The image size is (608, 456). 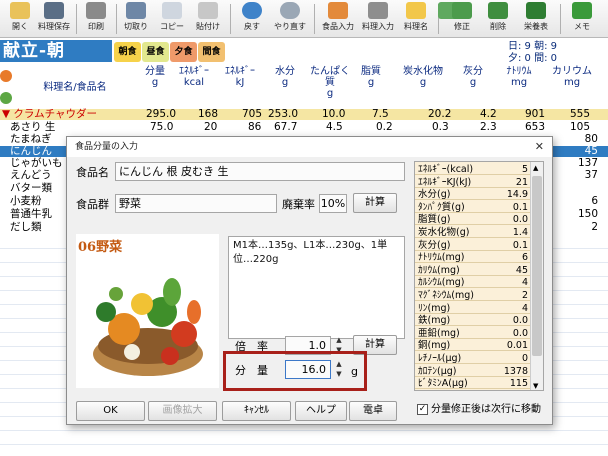 I want to click on nutrient-row: 灰分(g) 0.1, so click(x=472, y=245).